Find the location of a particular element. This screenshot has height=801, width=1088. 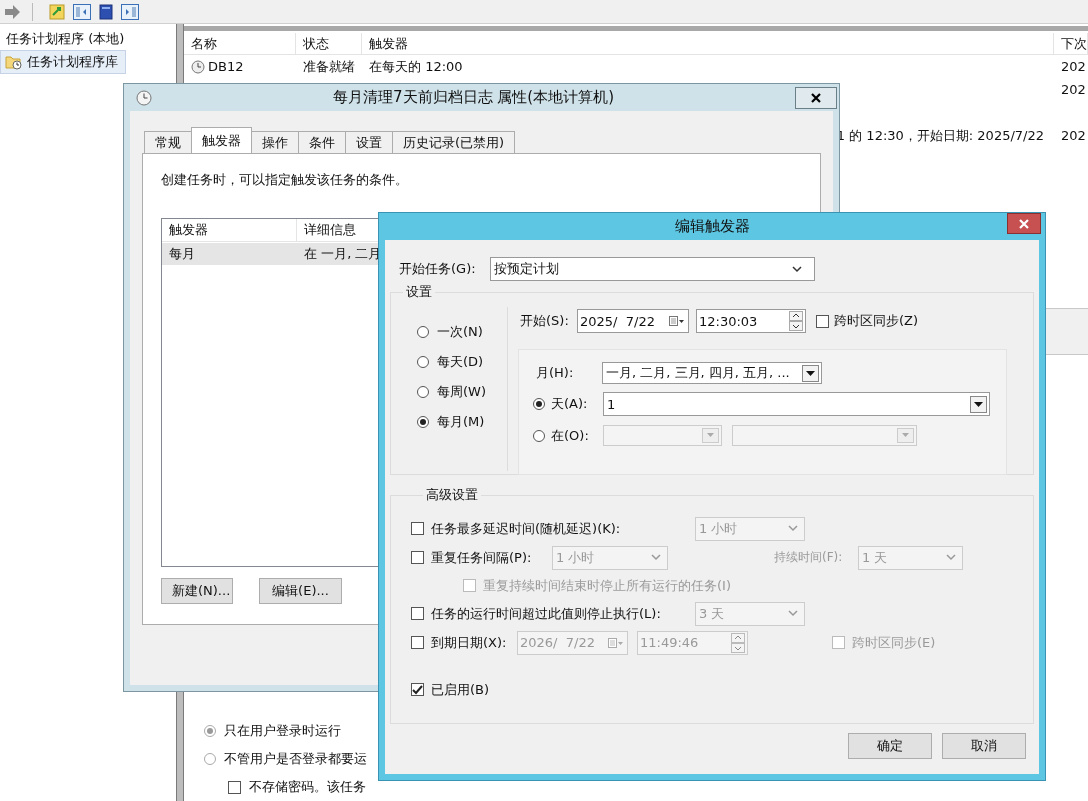

dialog-button: 取消 is located at coordinates (984, 746).